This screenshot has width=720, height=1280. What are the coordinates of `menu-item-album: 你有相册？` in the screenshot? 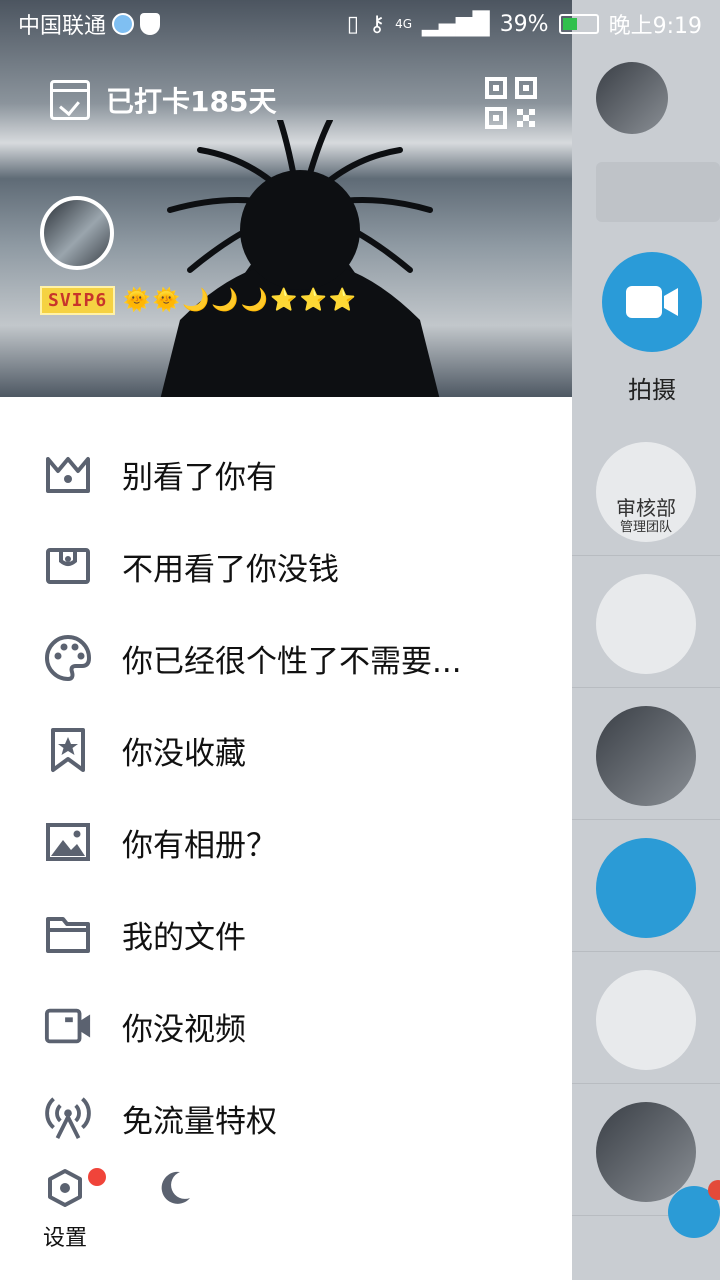 It's located at (286, 842).